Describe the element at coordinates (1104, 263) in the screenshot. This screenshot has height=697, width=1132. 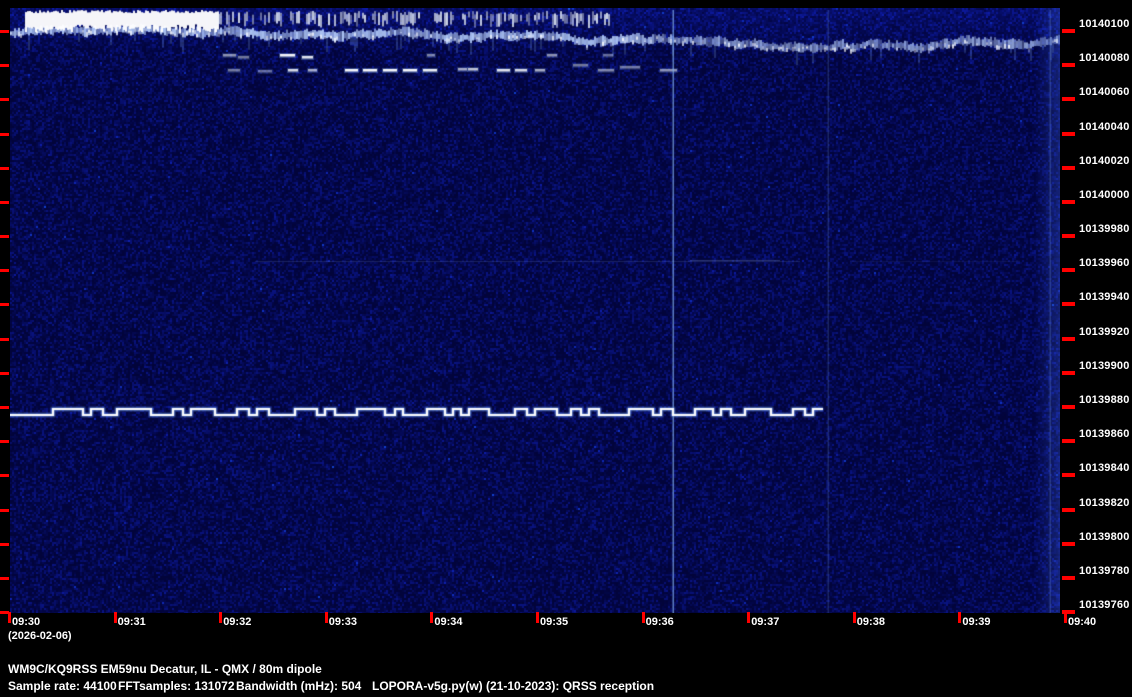
I see `freq-axis-label: 10139960` at that location.